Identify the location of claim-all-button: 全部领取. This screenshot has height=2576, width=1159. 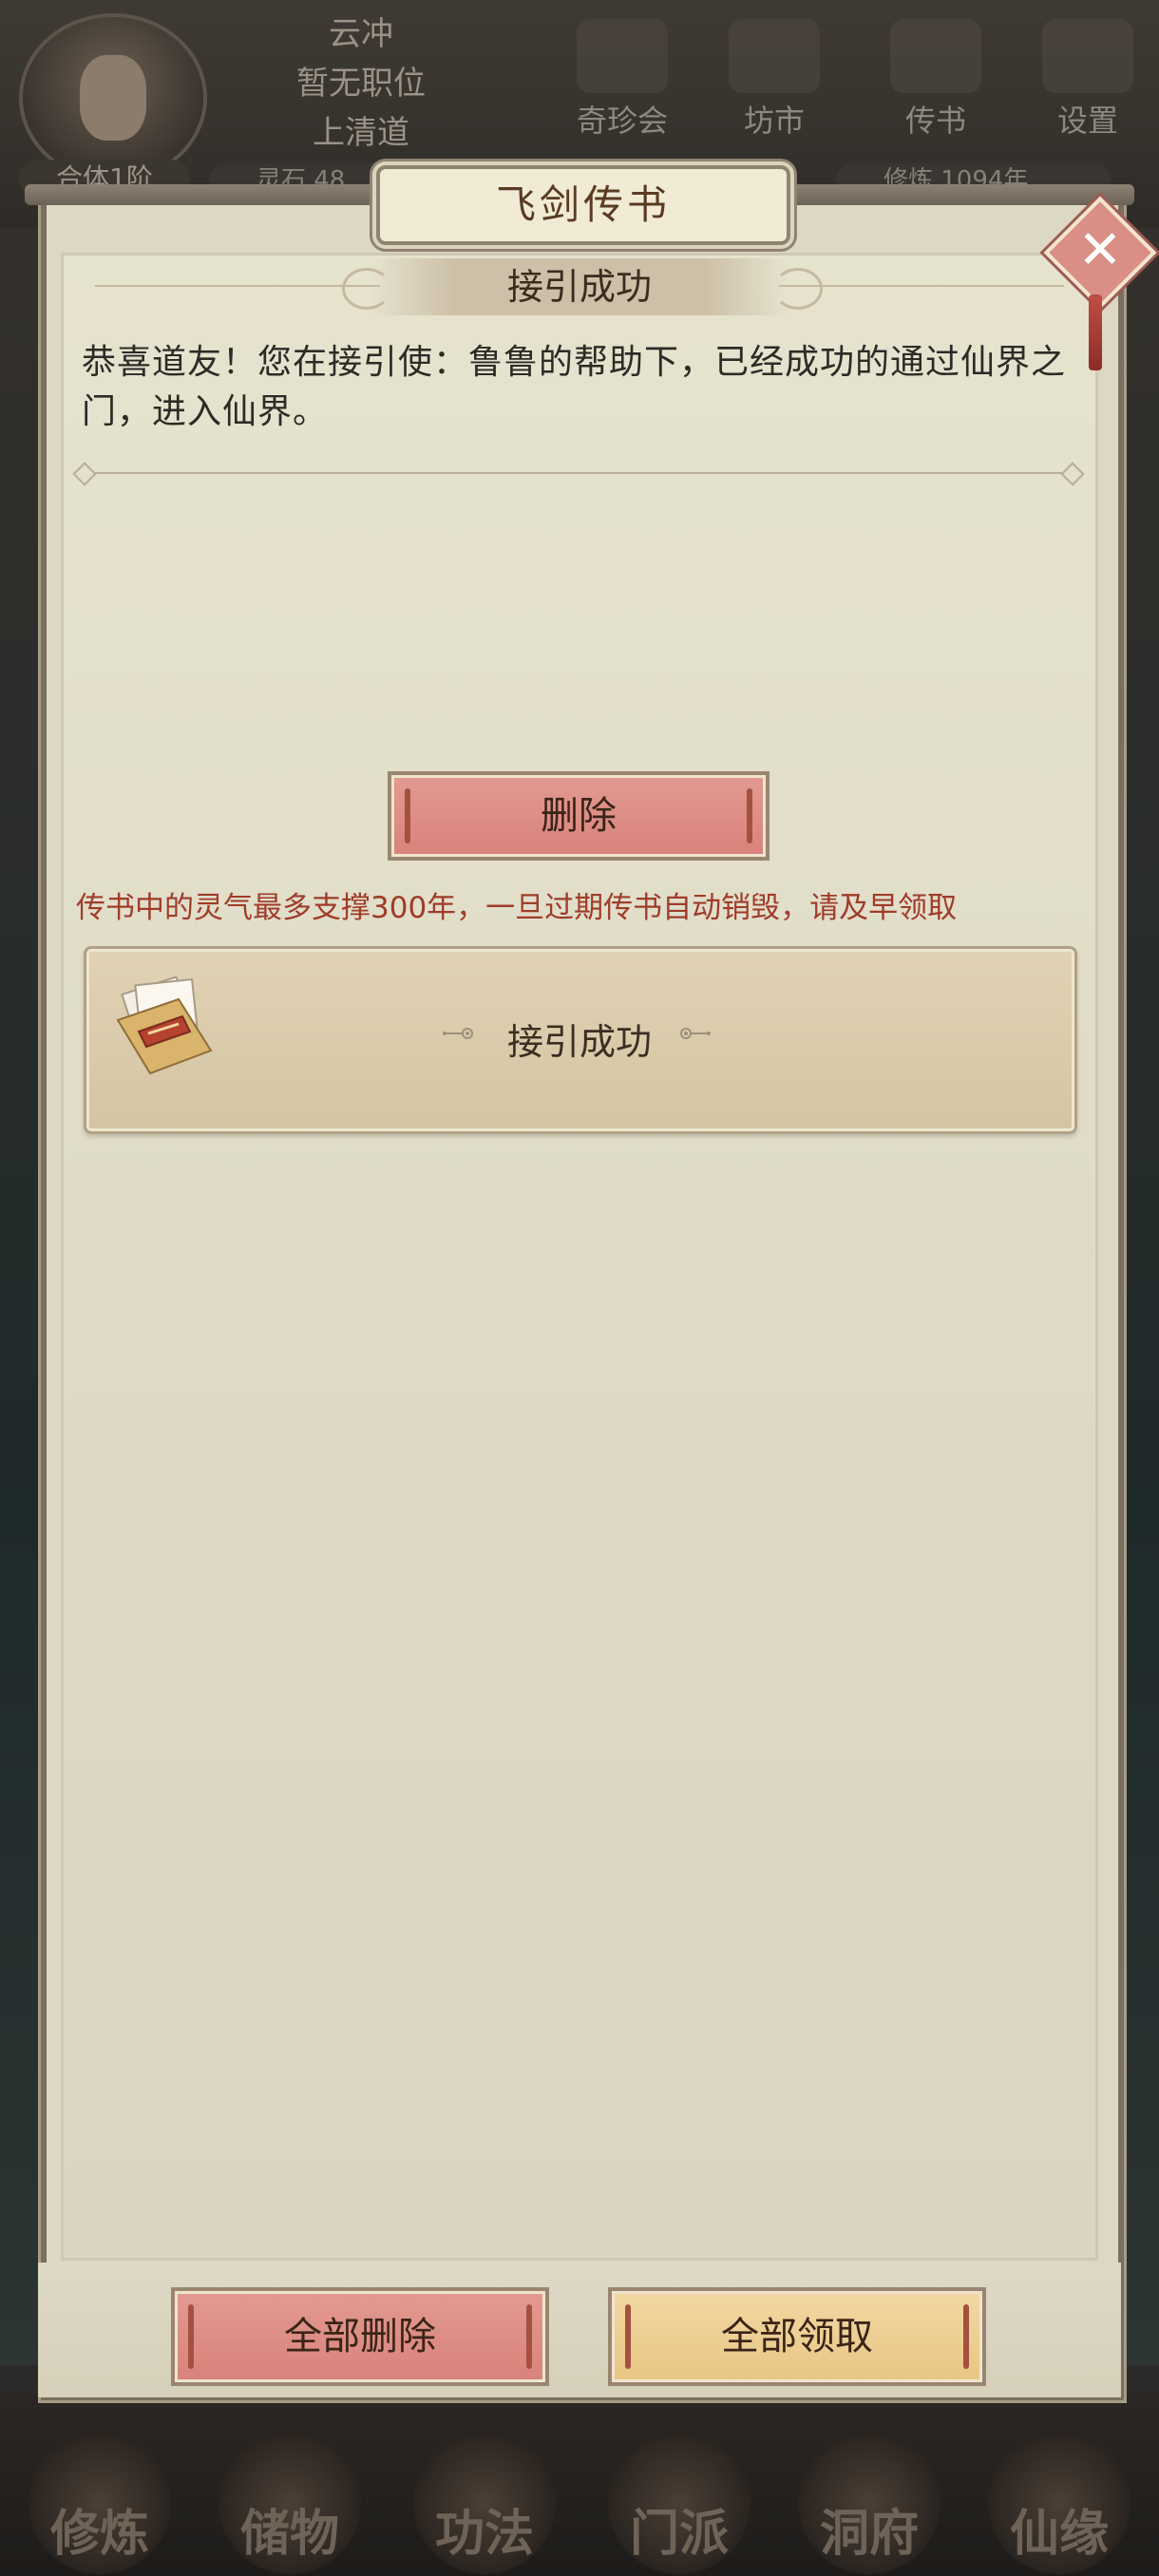
(797, 2336).